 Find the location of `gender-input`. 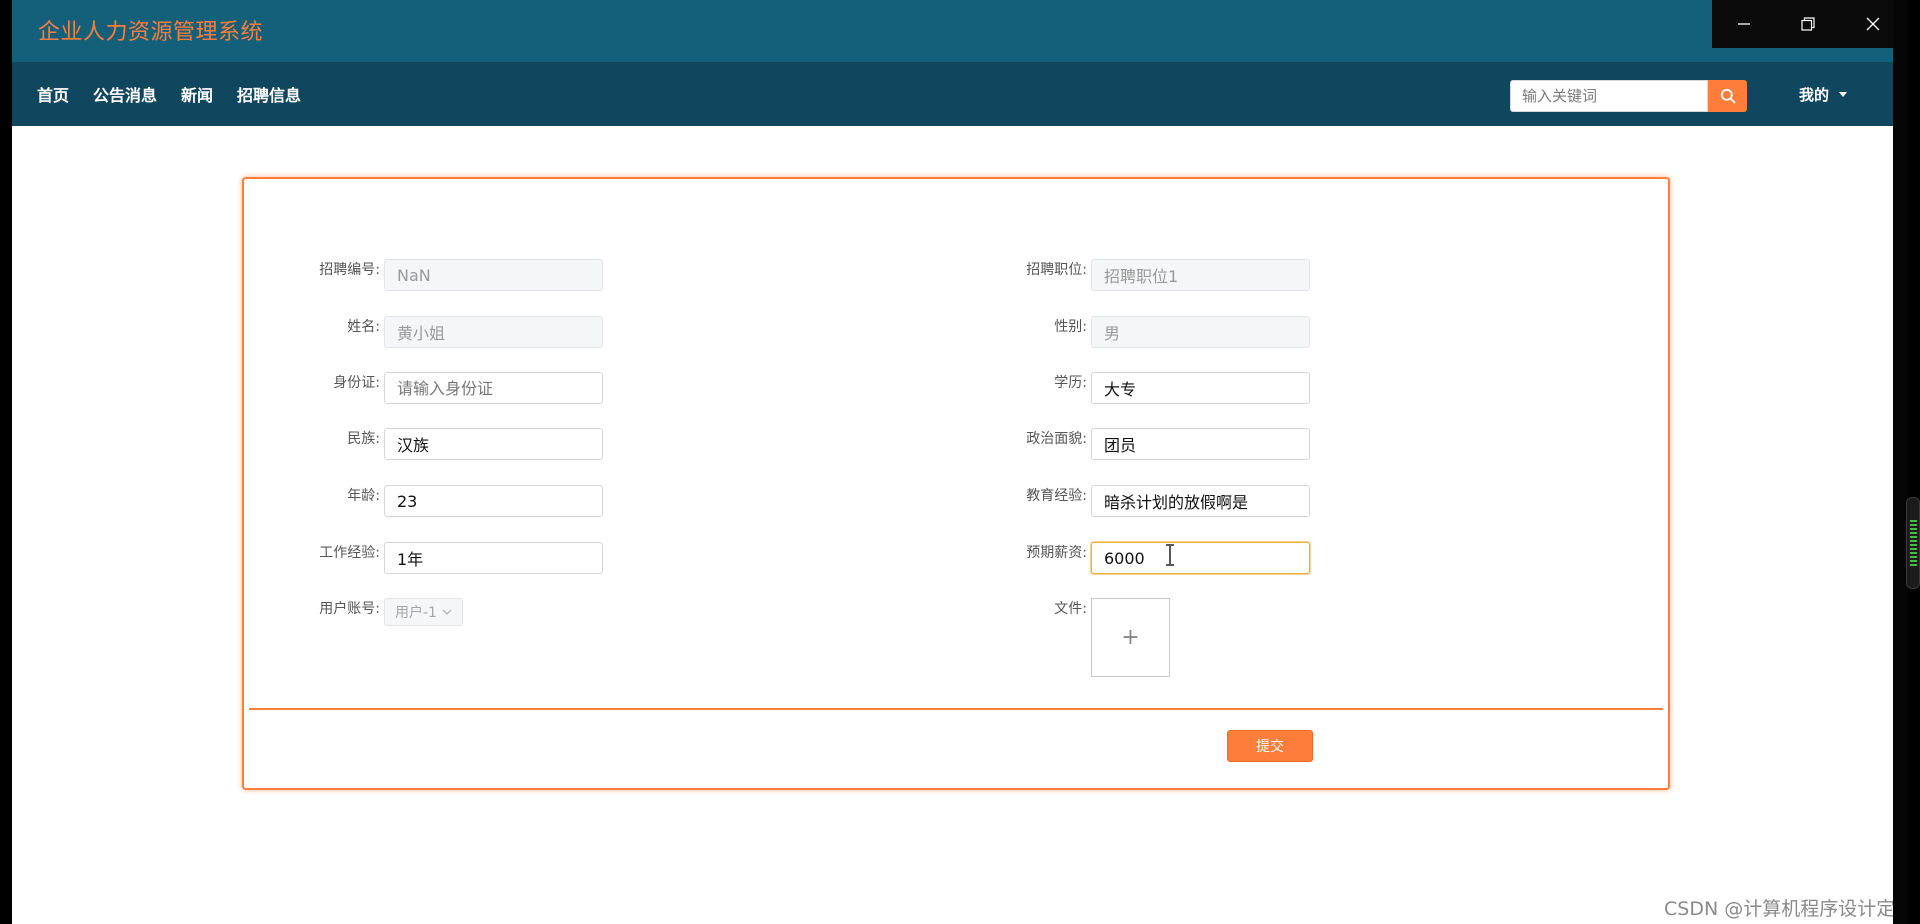

gender-input is located at coordinates (1200, 332).